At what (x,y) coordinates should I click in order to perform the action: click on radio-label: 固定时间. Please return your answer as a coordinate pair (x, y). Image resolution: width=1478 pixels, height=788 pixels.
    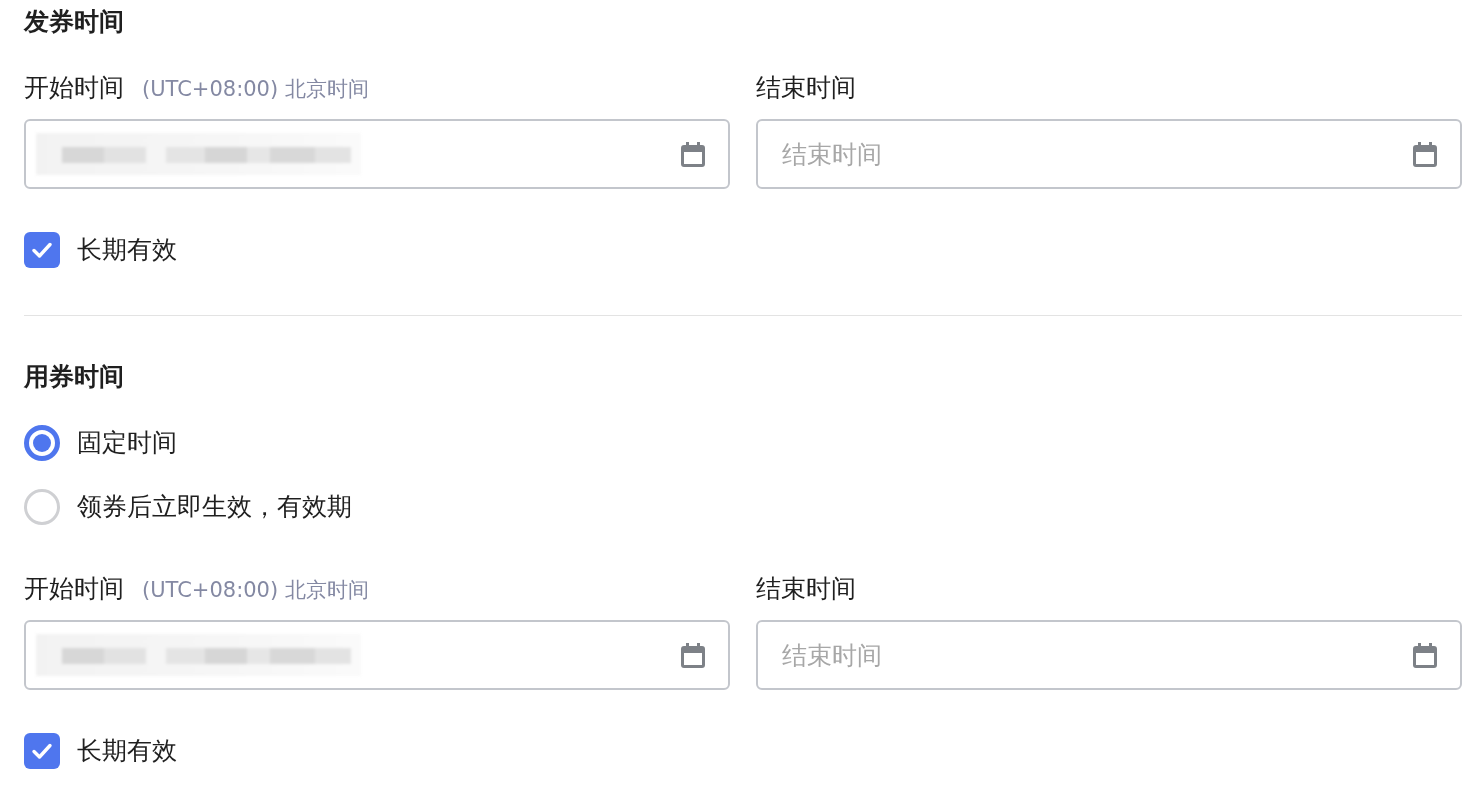
    Looking at the image, I should click on (127, 443).